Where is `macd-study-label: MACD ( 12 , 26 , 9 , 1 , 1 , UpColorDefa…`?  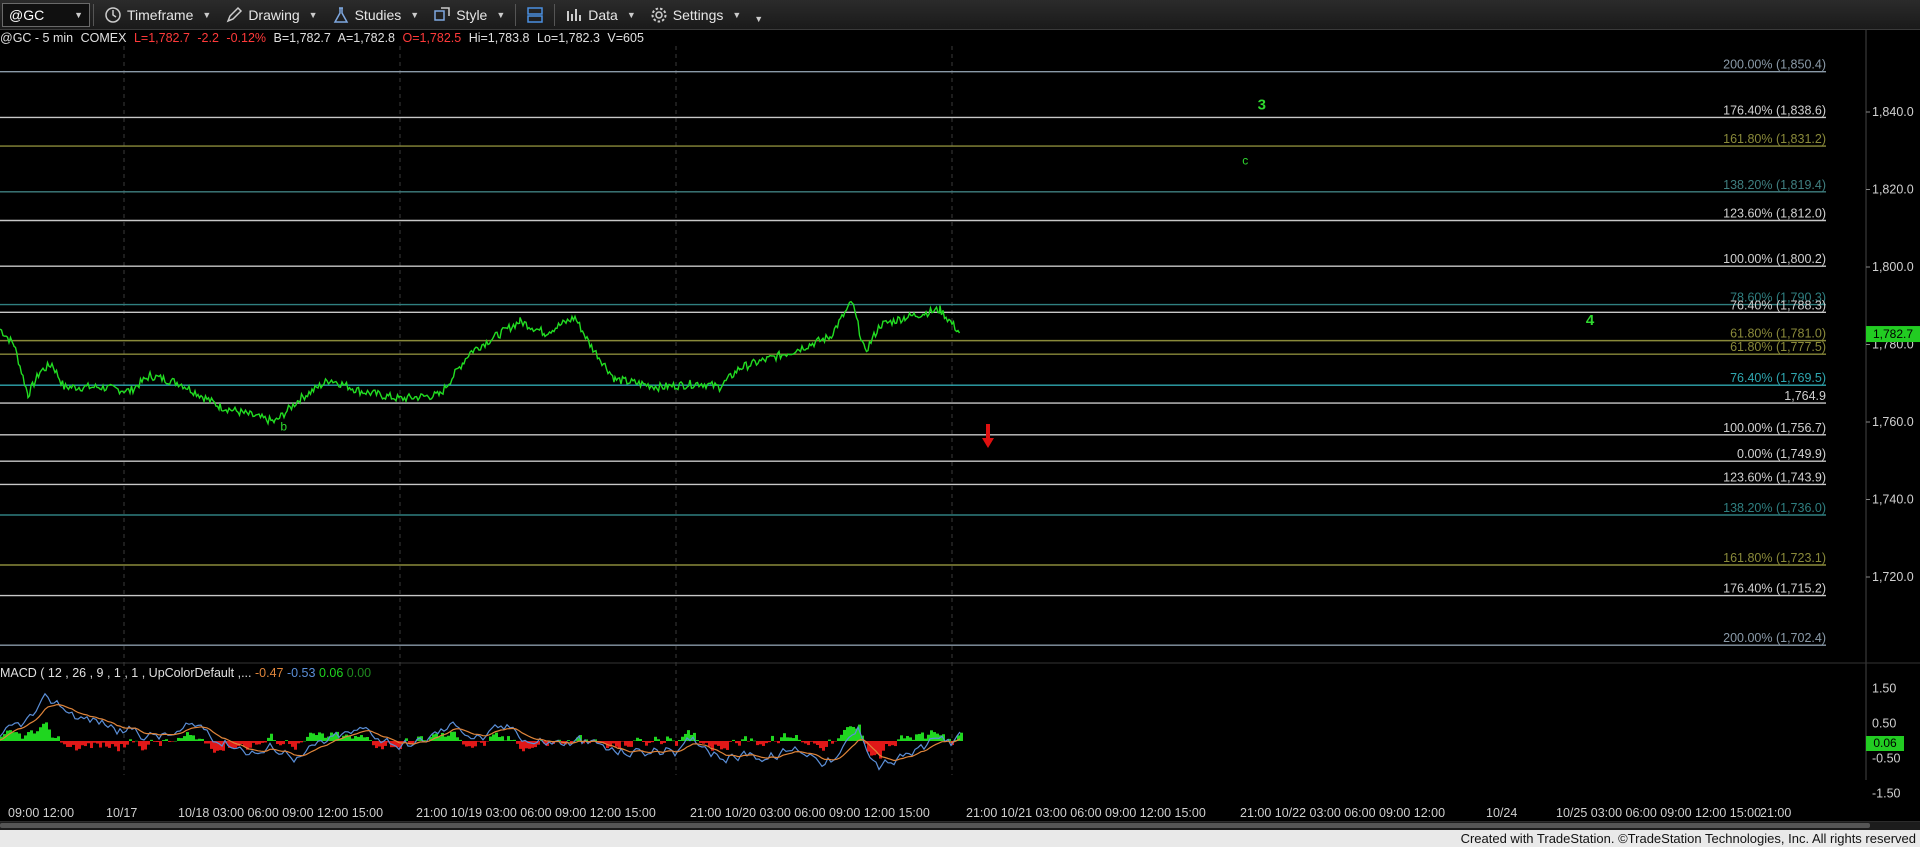 macd-study-label: MACD ( 12 , 26 , 9 , 1 , 1 , UpColorDefa… is located at coordinates (185, 673).